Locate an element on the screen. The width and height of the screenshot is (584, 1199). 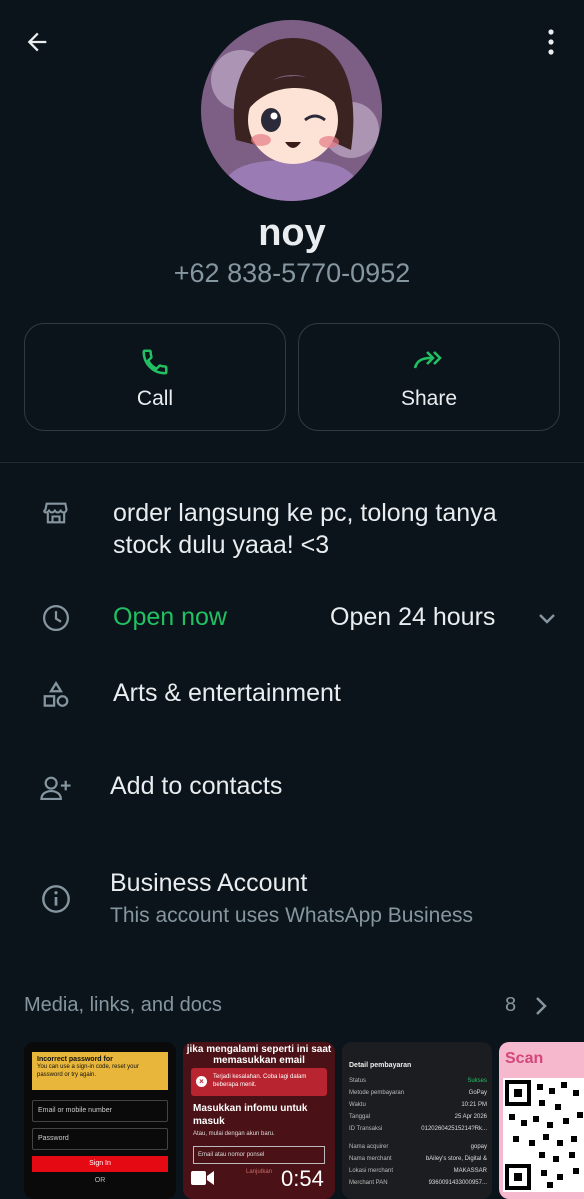
share-label: Share is located at coordinates (429, 398).